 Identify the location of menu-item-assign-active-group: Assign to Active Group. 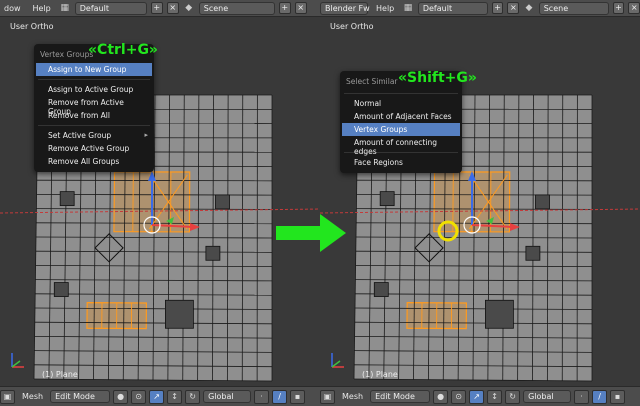
(94, 89).